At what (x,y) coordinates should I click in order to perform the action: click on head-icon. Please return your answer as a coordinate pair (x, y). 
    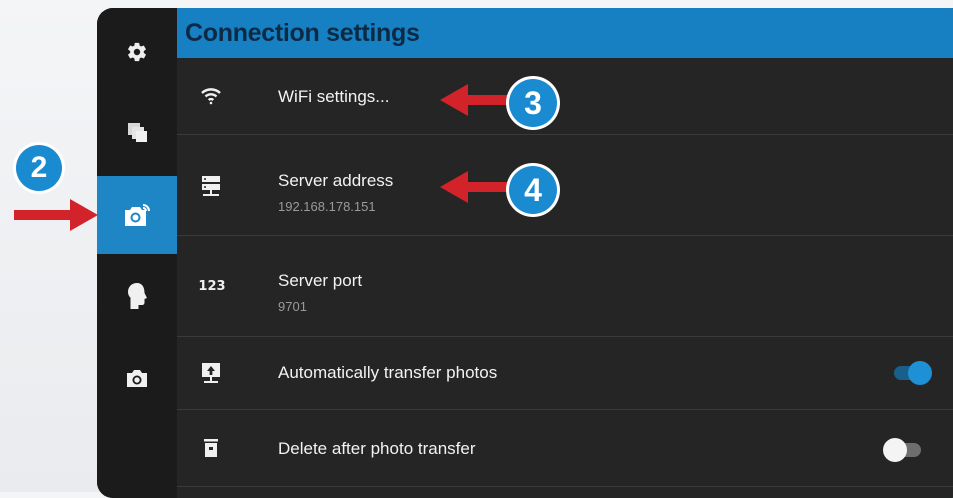
    Looking at the image, I should click on (137, 296).